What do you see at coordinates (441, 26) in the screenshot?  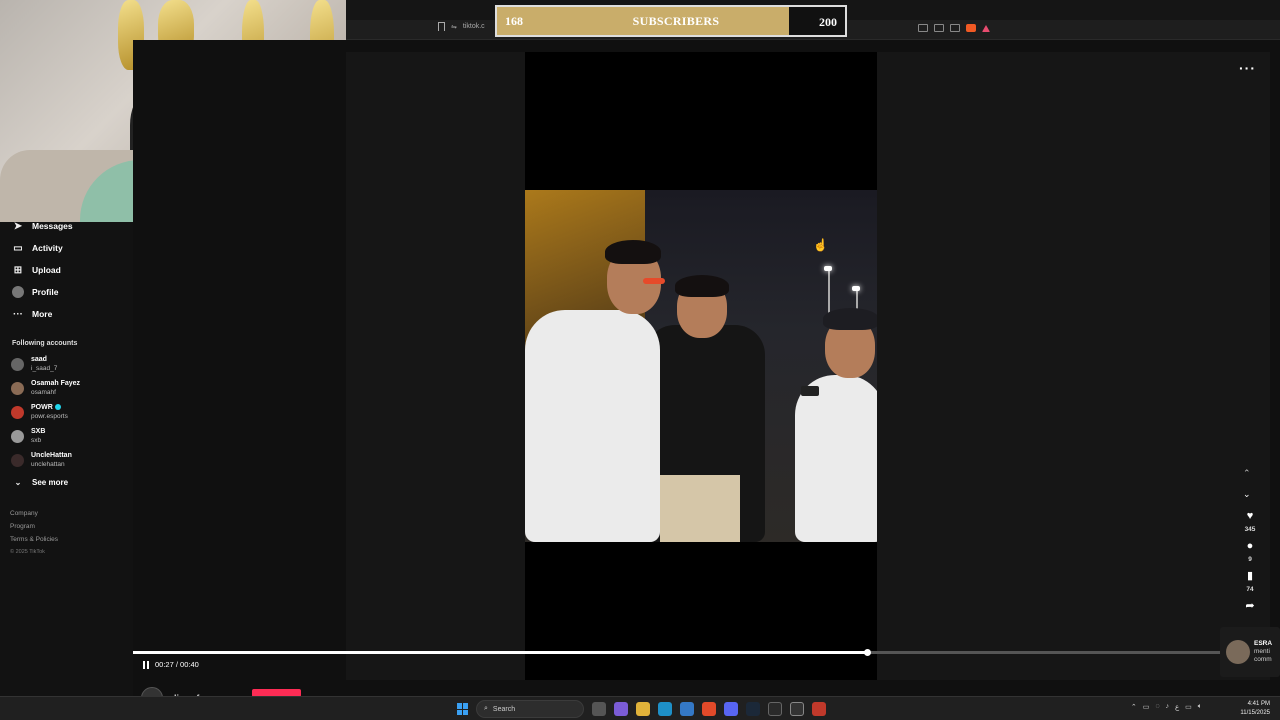 I see `bookmark-icon` at bounding box center [441, 26].